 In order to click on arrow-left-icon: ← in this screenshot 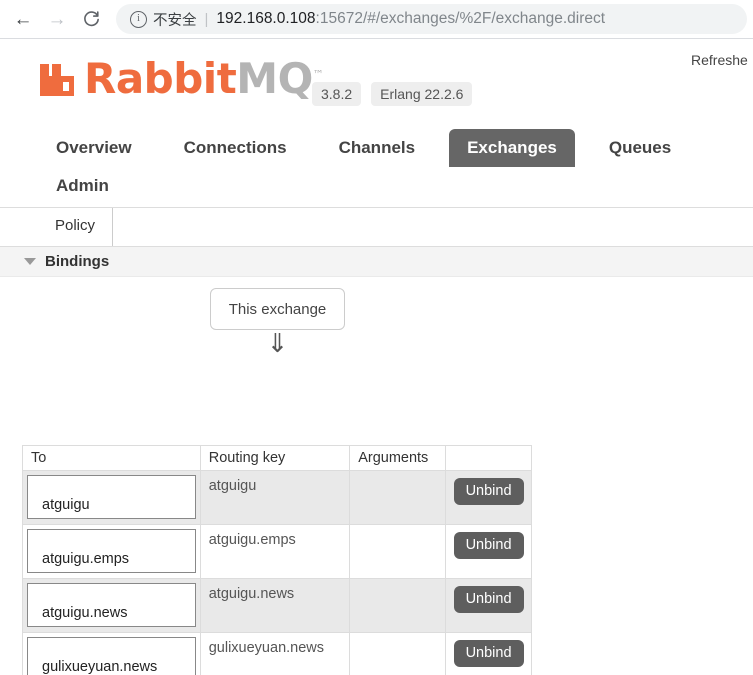, I will do `click(23, 19)`.